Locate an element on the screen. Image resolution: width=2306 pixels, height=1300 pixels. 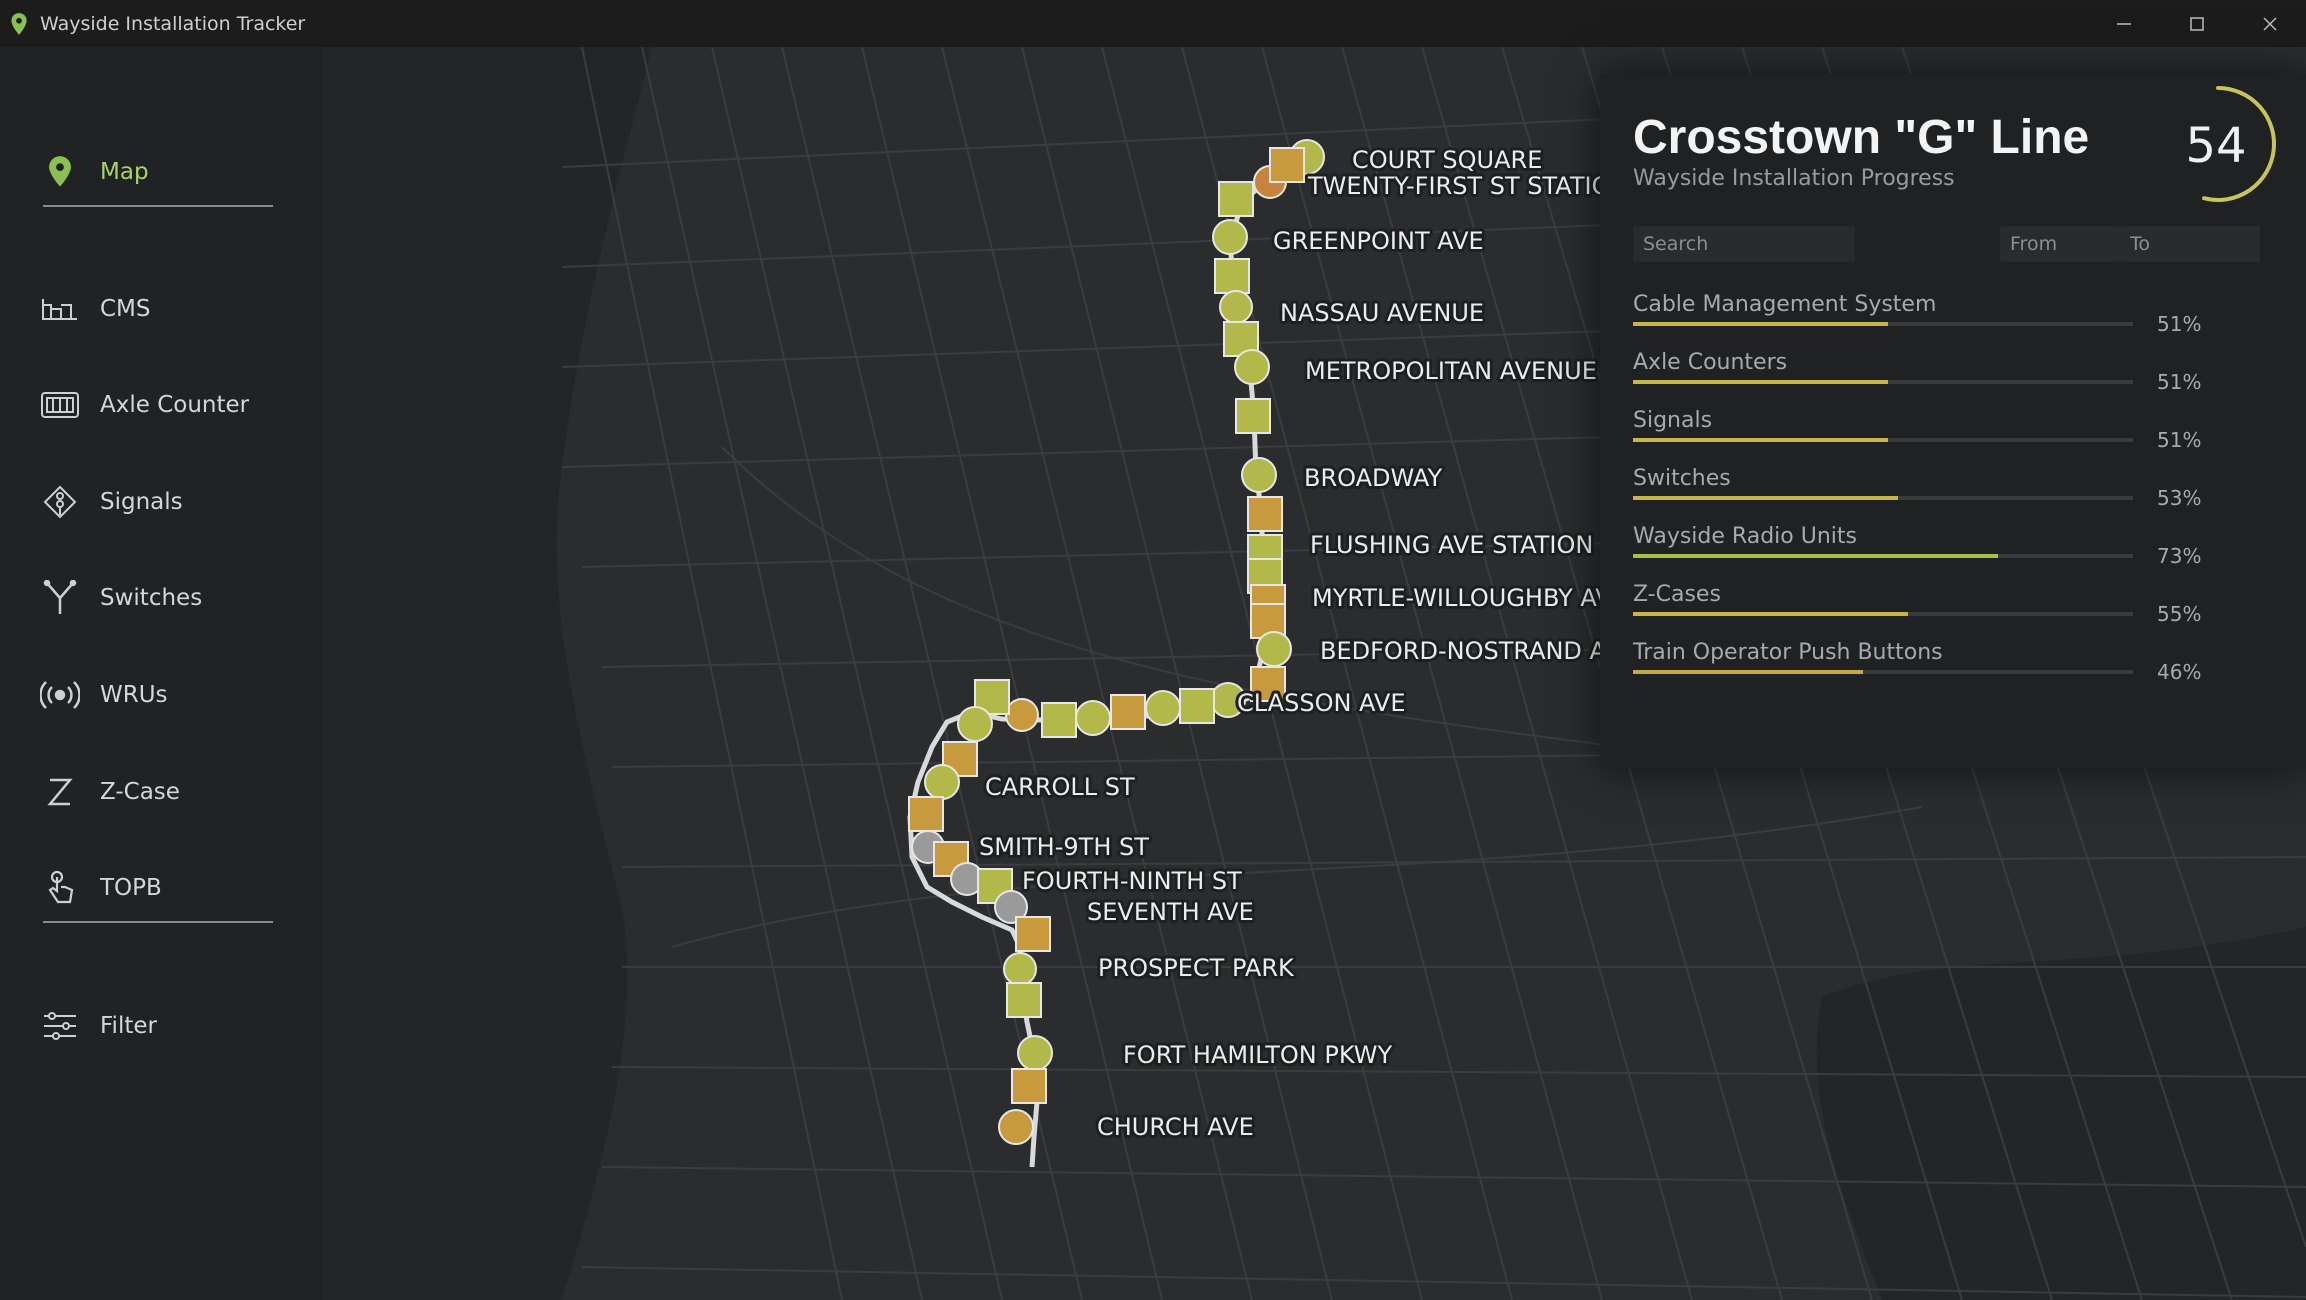
sidebar-item-cms: CMS is located at coordinates (168, 309).